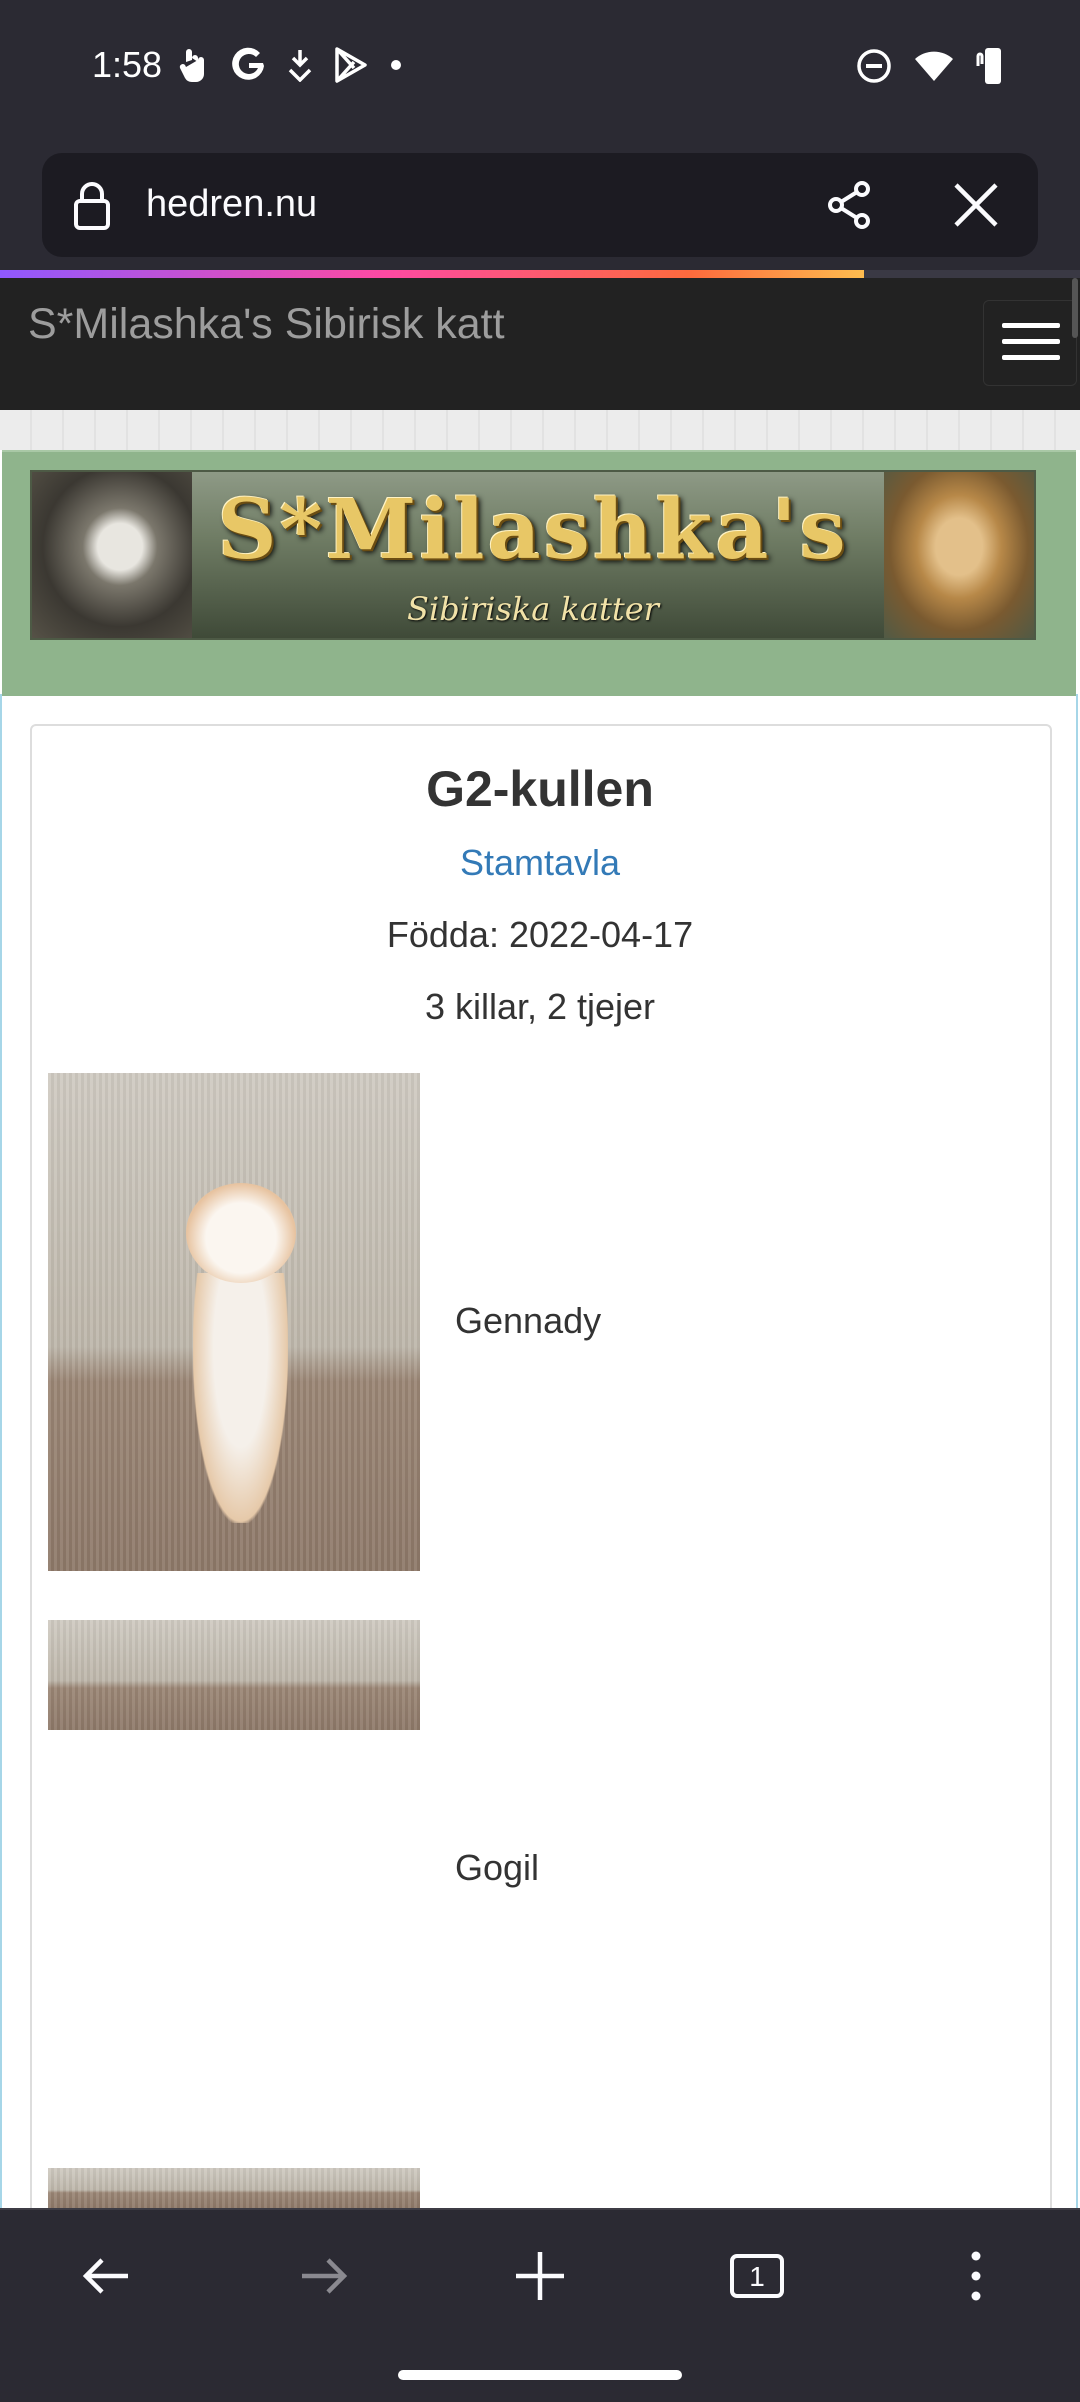 This screenshot has height=2402, width=1080. I want to click on browser-bottom-bar: 1, so click(540, 2305).